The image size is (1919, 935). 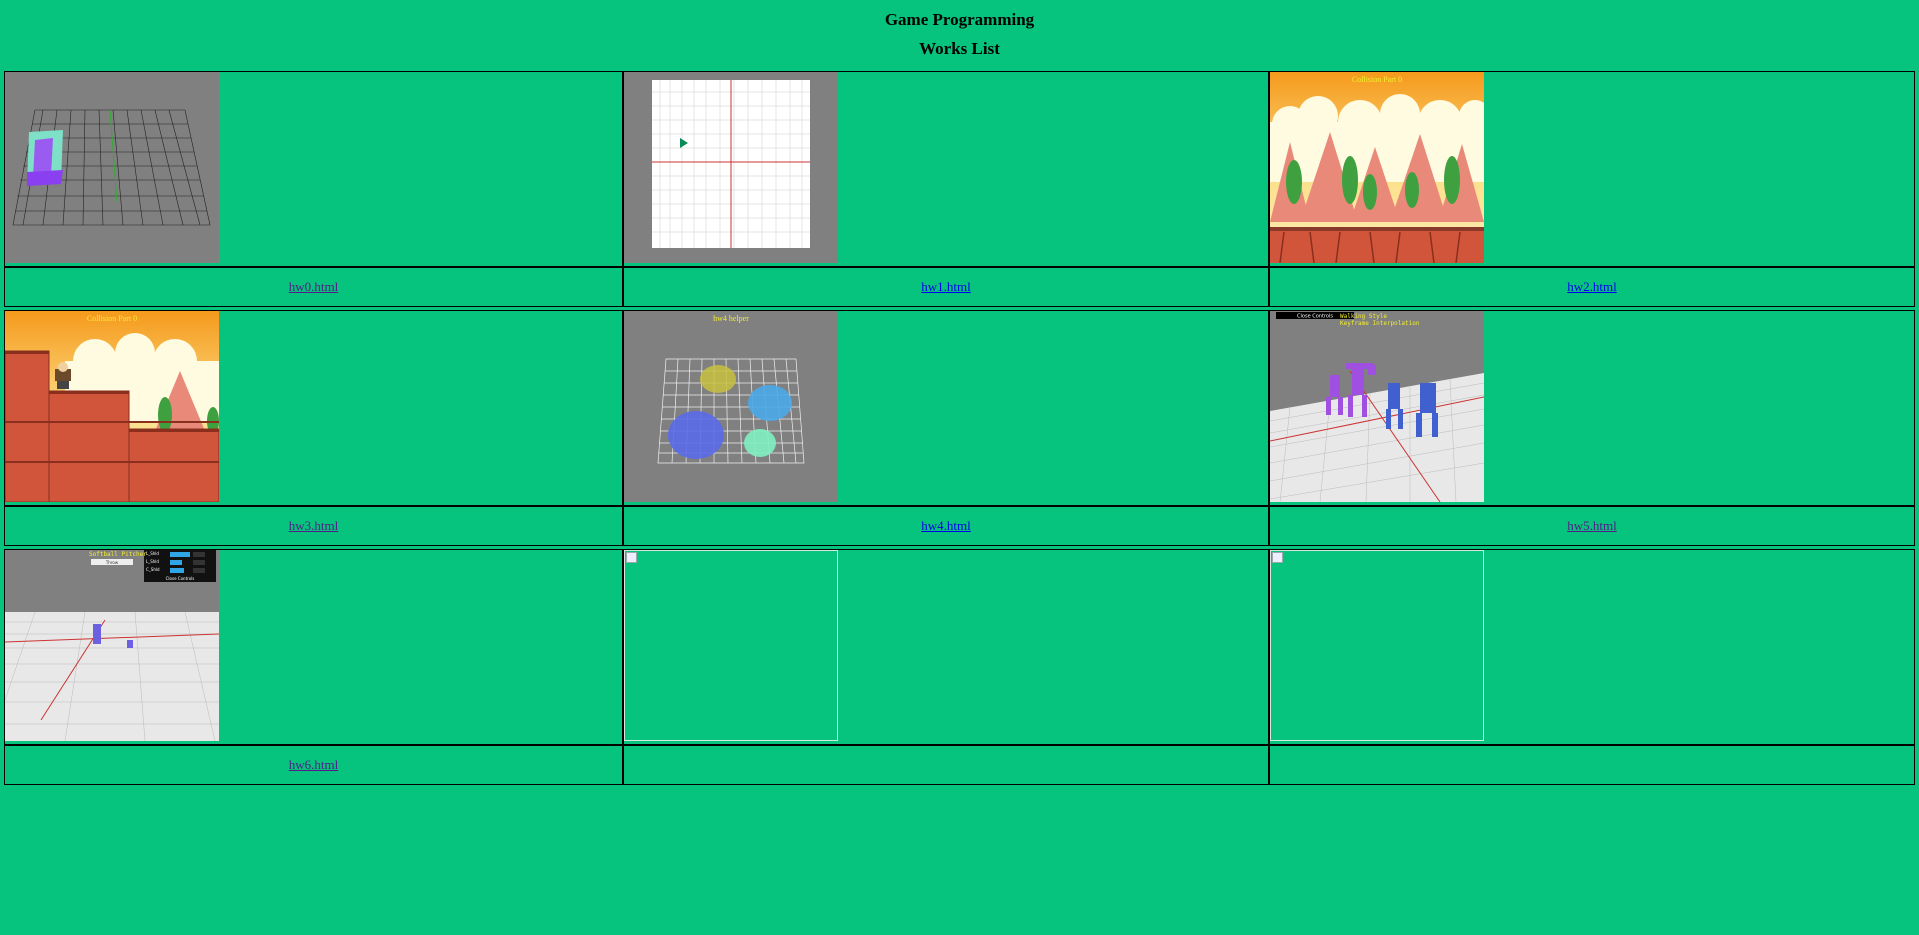 I want to click on work-image-cell-hw0, so click(x=313, y=169).